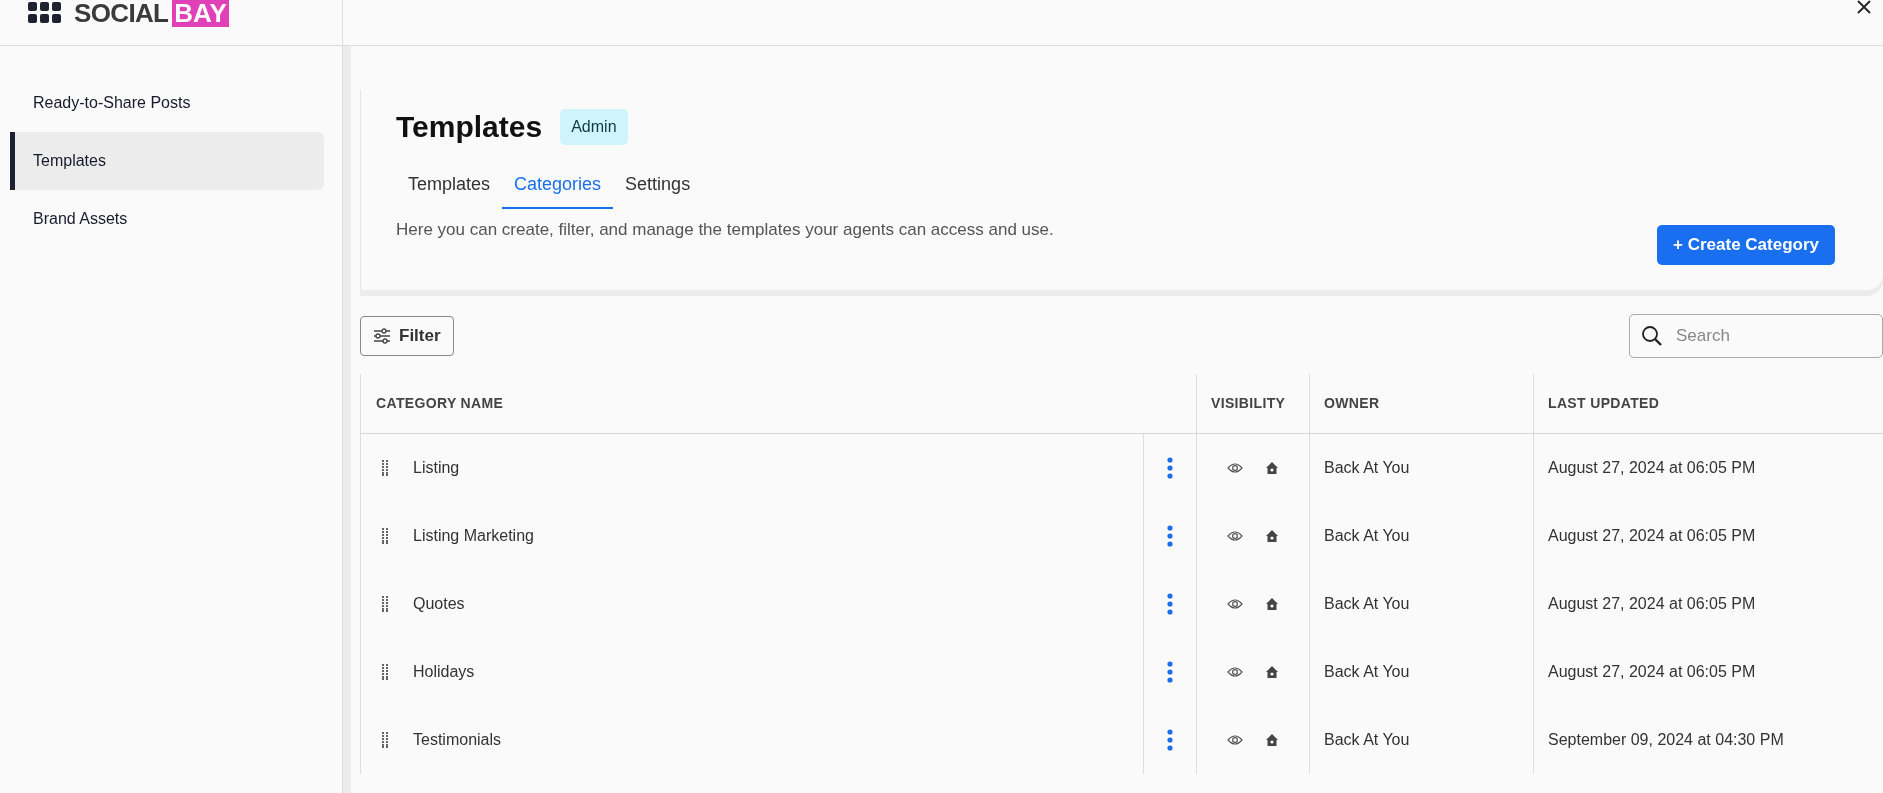 This screenshot has height=793, width=1883. I want to click on sliders-icon, so click(382, 336).